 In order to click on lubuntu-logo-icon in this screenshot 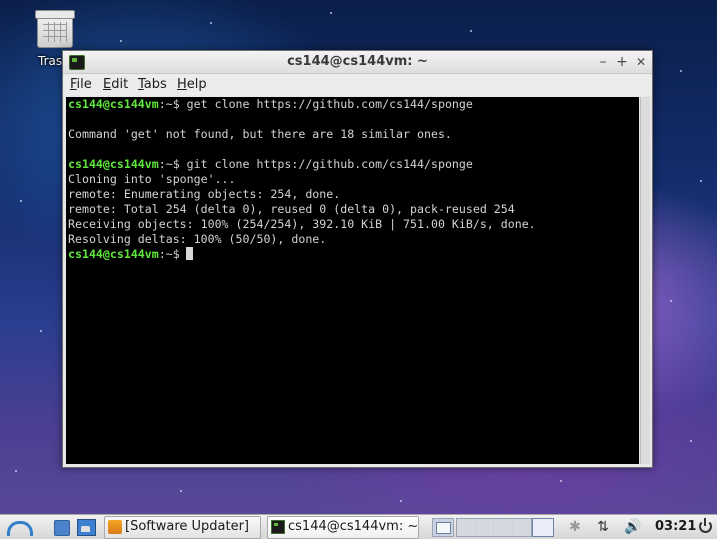, I will do `click(20, 528)`.